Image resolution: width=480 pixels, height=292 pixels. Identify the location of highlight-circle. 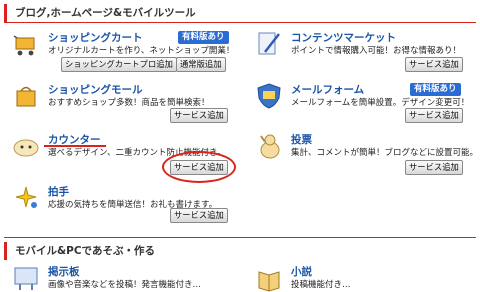
(199, 167).